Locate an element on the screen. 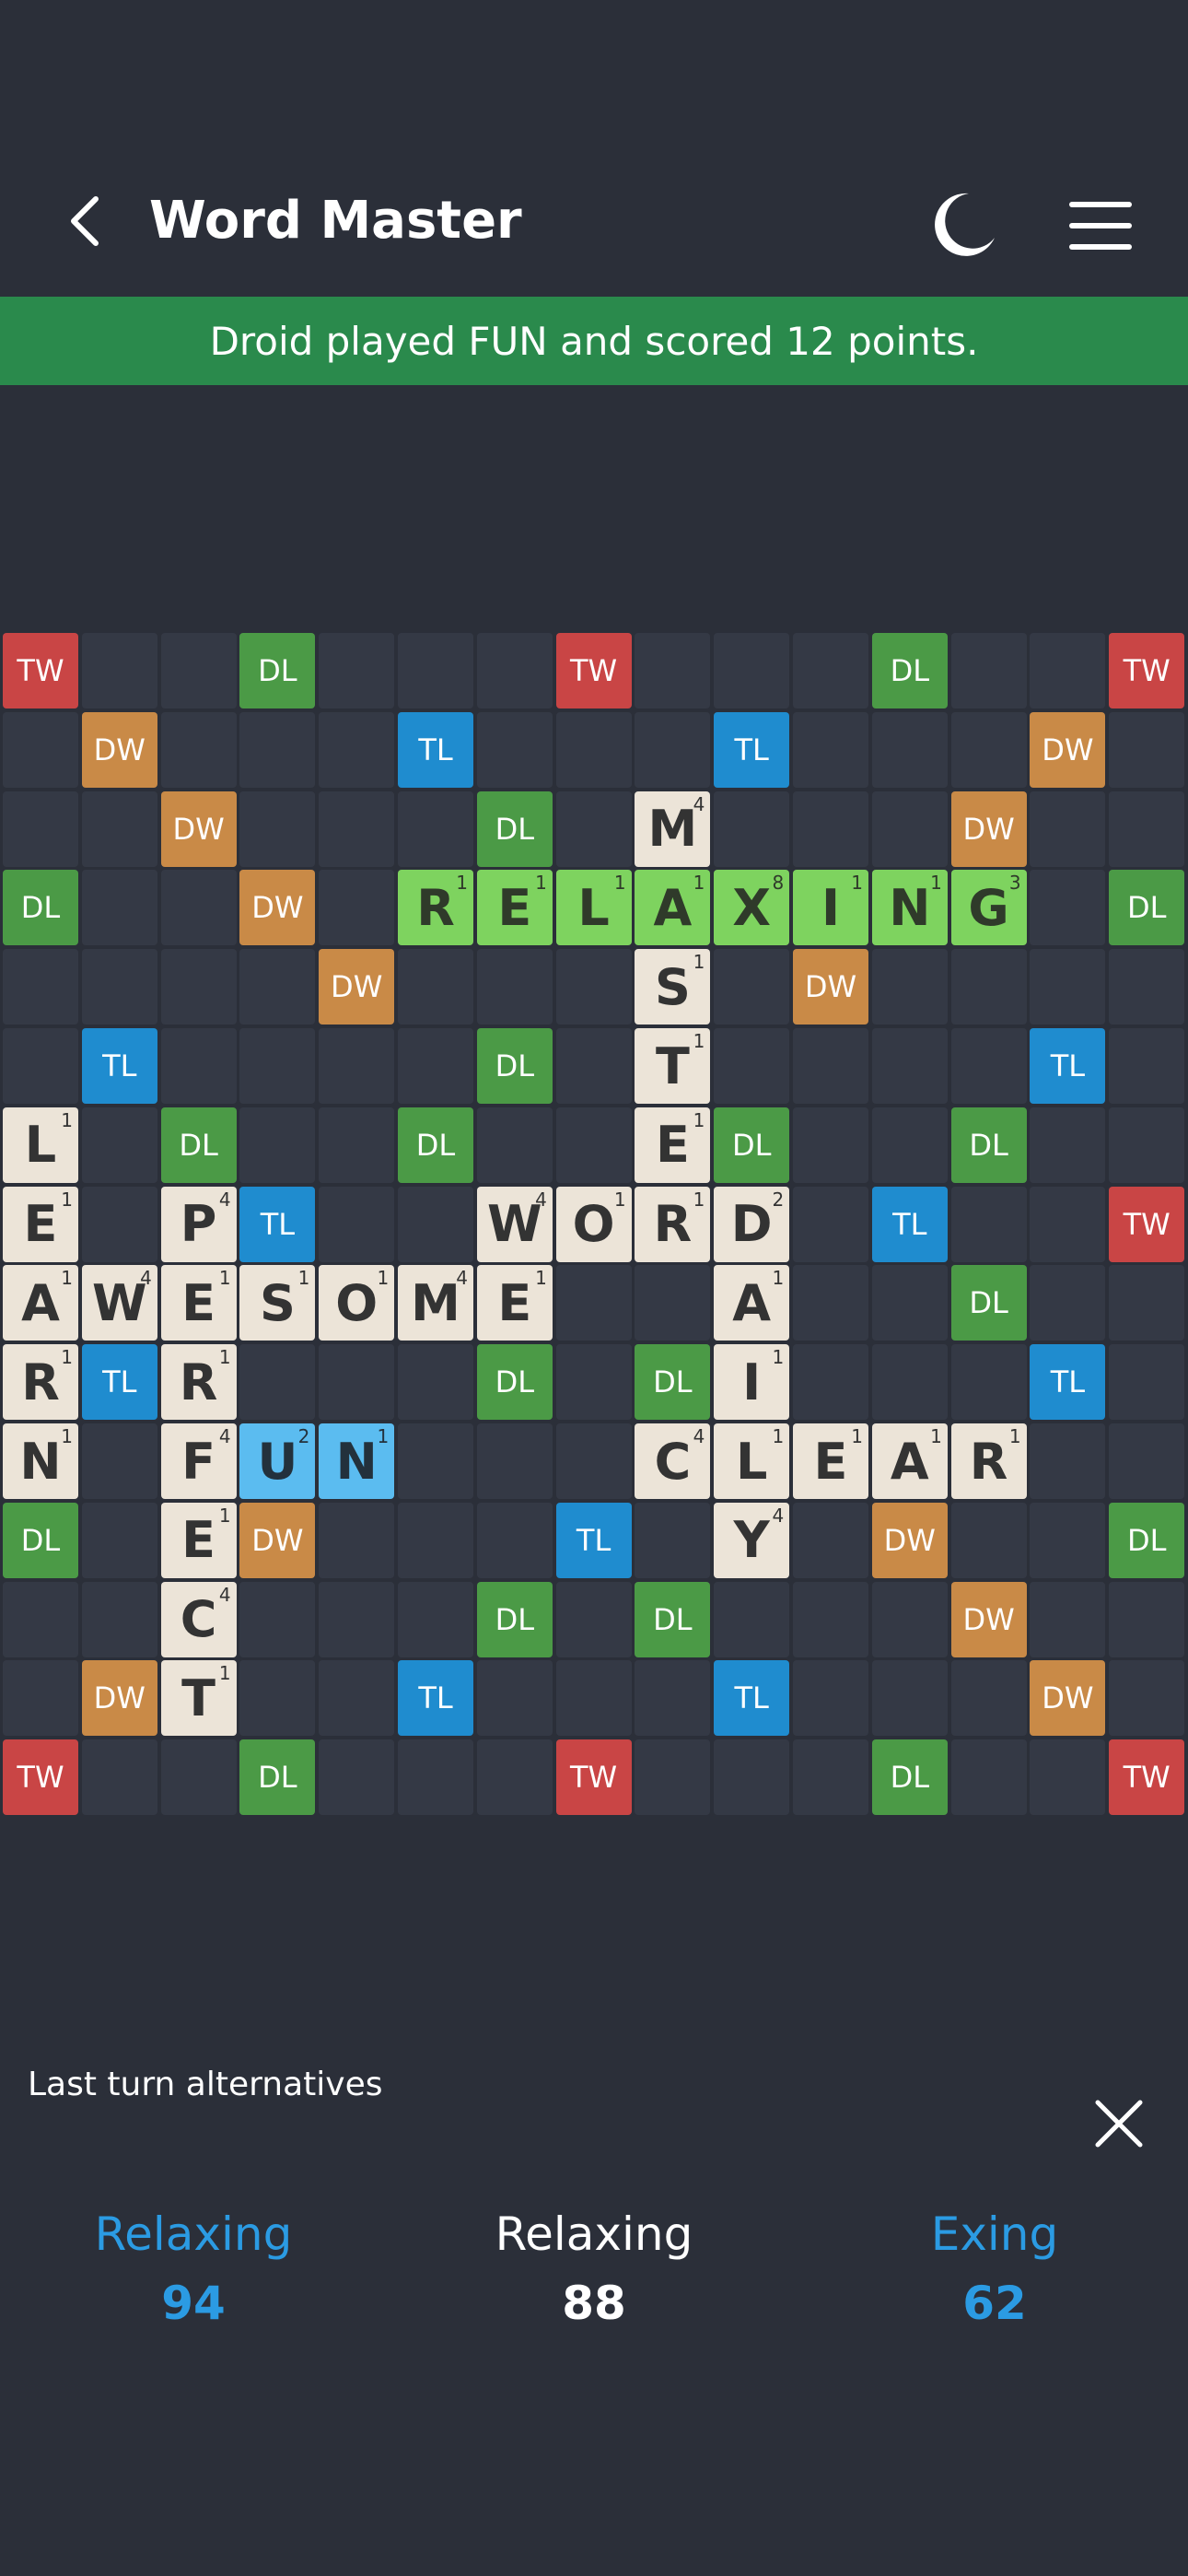  alternative-option-current: Relaxing 88 is located at coordinates (594, 2271).